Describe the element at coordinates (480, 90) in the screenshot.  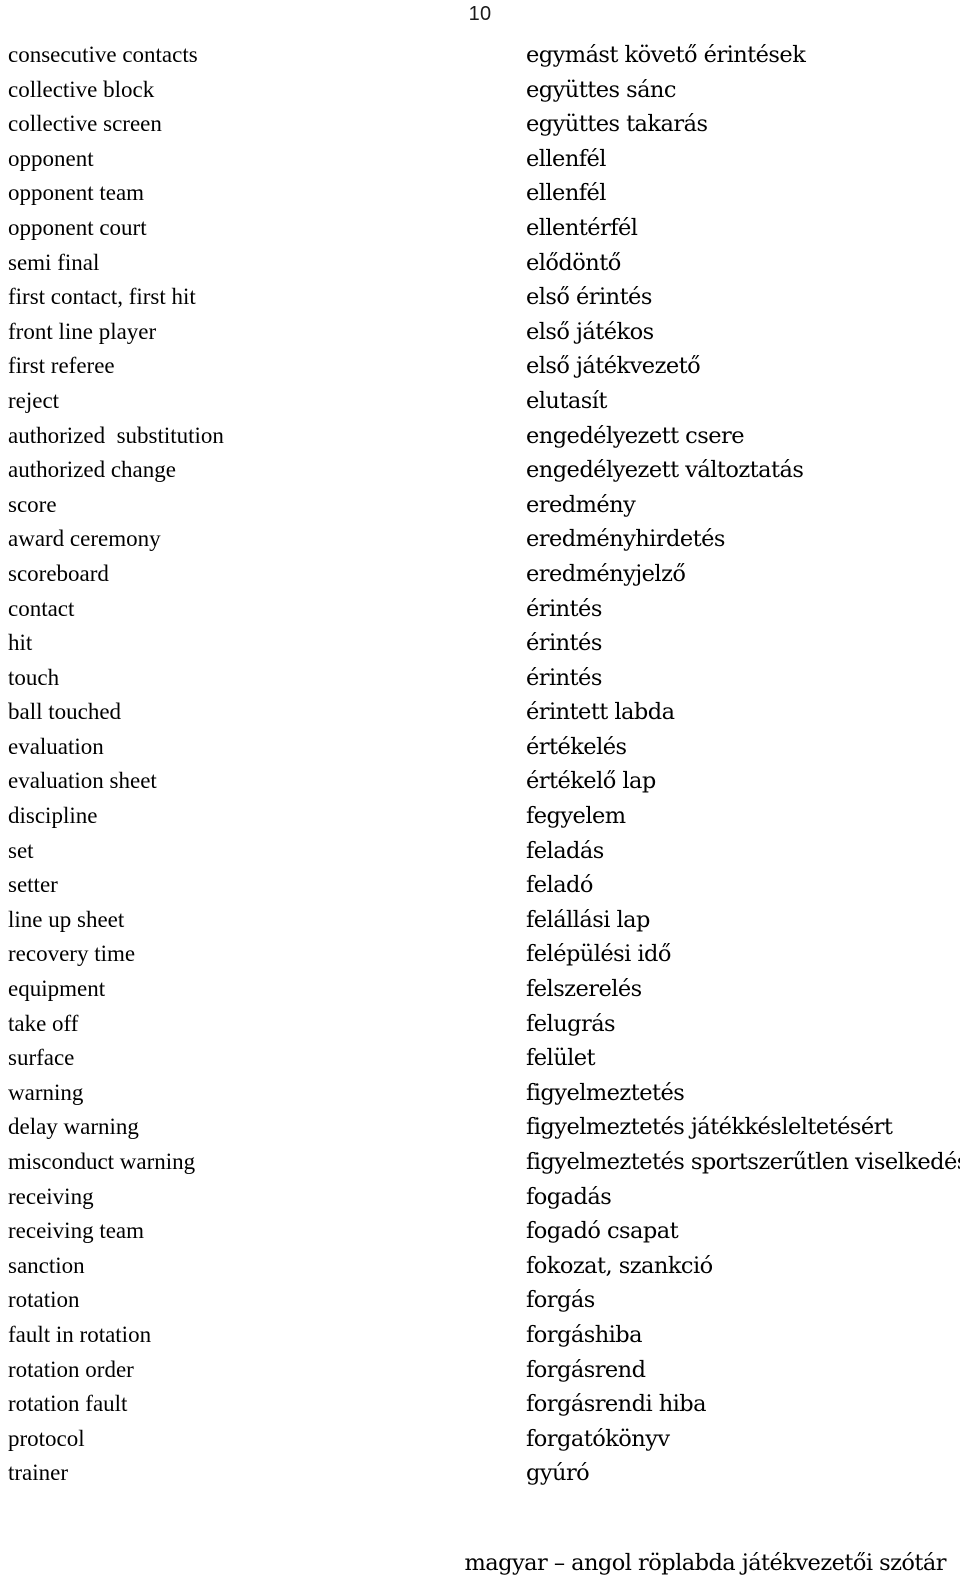
I see `glossary-entry-row: collective block együttes sánc` at that location.